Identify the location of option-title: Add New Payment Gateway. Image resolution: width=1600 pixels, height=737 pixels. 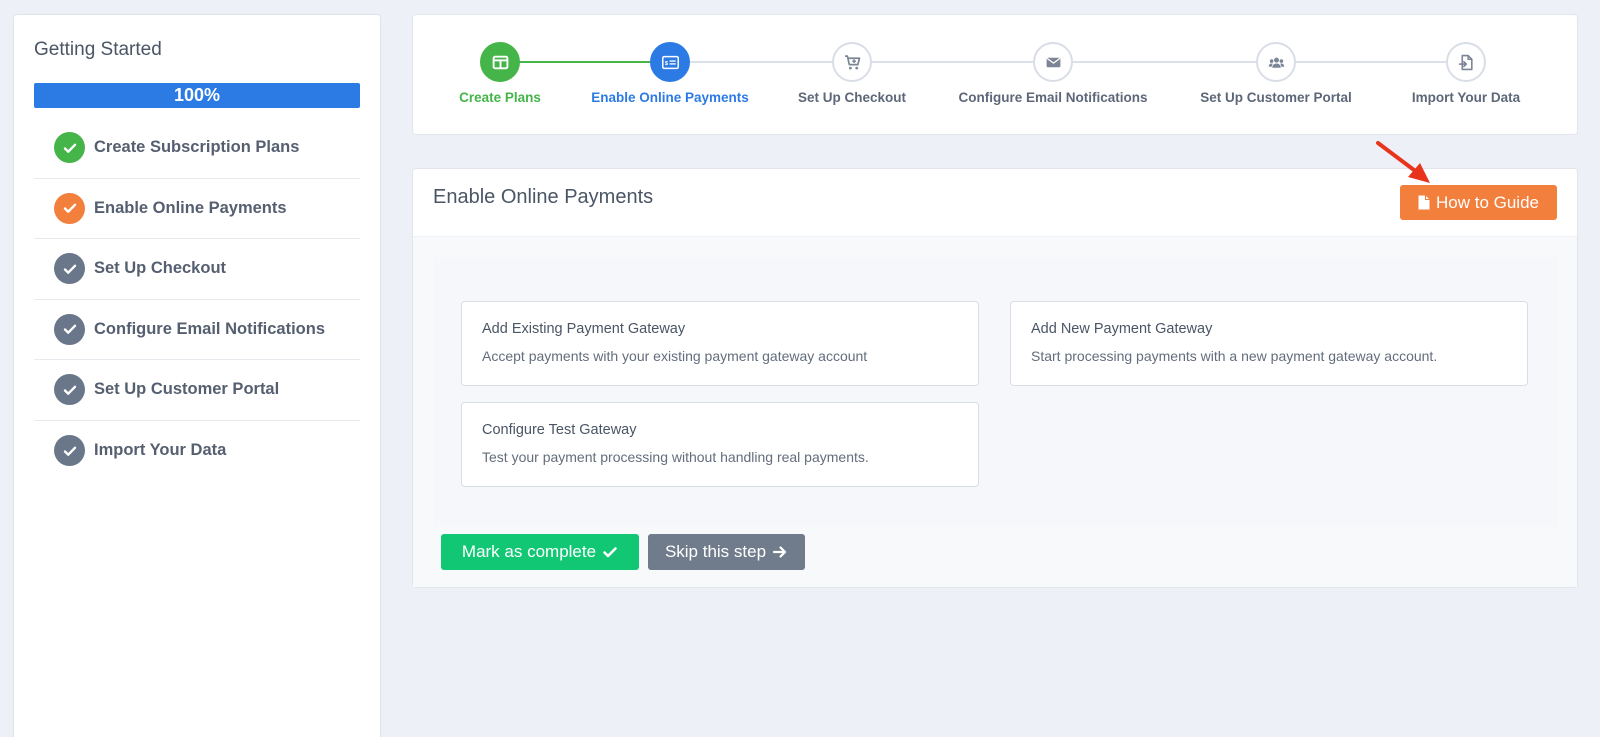
(1122, 329).